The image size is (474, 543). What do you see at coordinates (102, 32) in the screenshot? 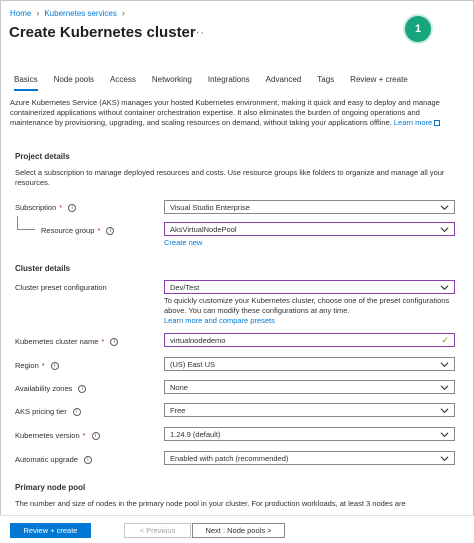
I see `page-title: Create Kubernetes cluster` at bounding box center [102, 32].